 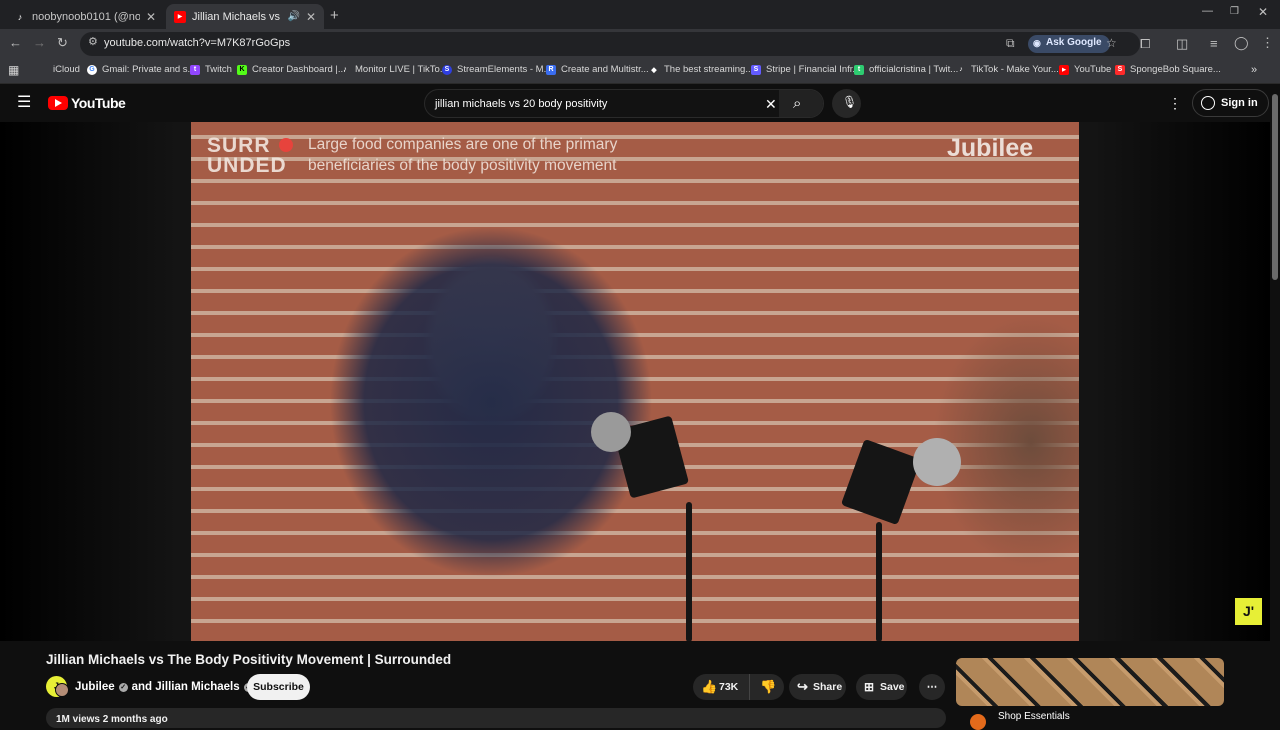 I want to click on channel-names: Jubilee ✓ and Jillian Michaels ✓, so click(x=164, y=687).